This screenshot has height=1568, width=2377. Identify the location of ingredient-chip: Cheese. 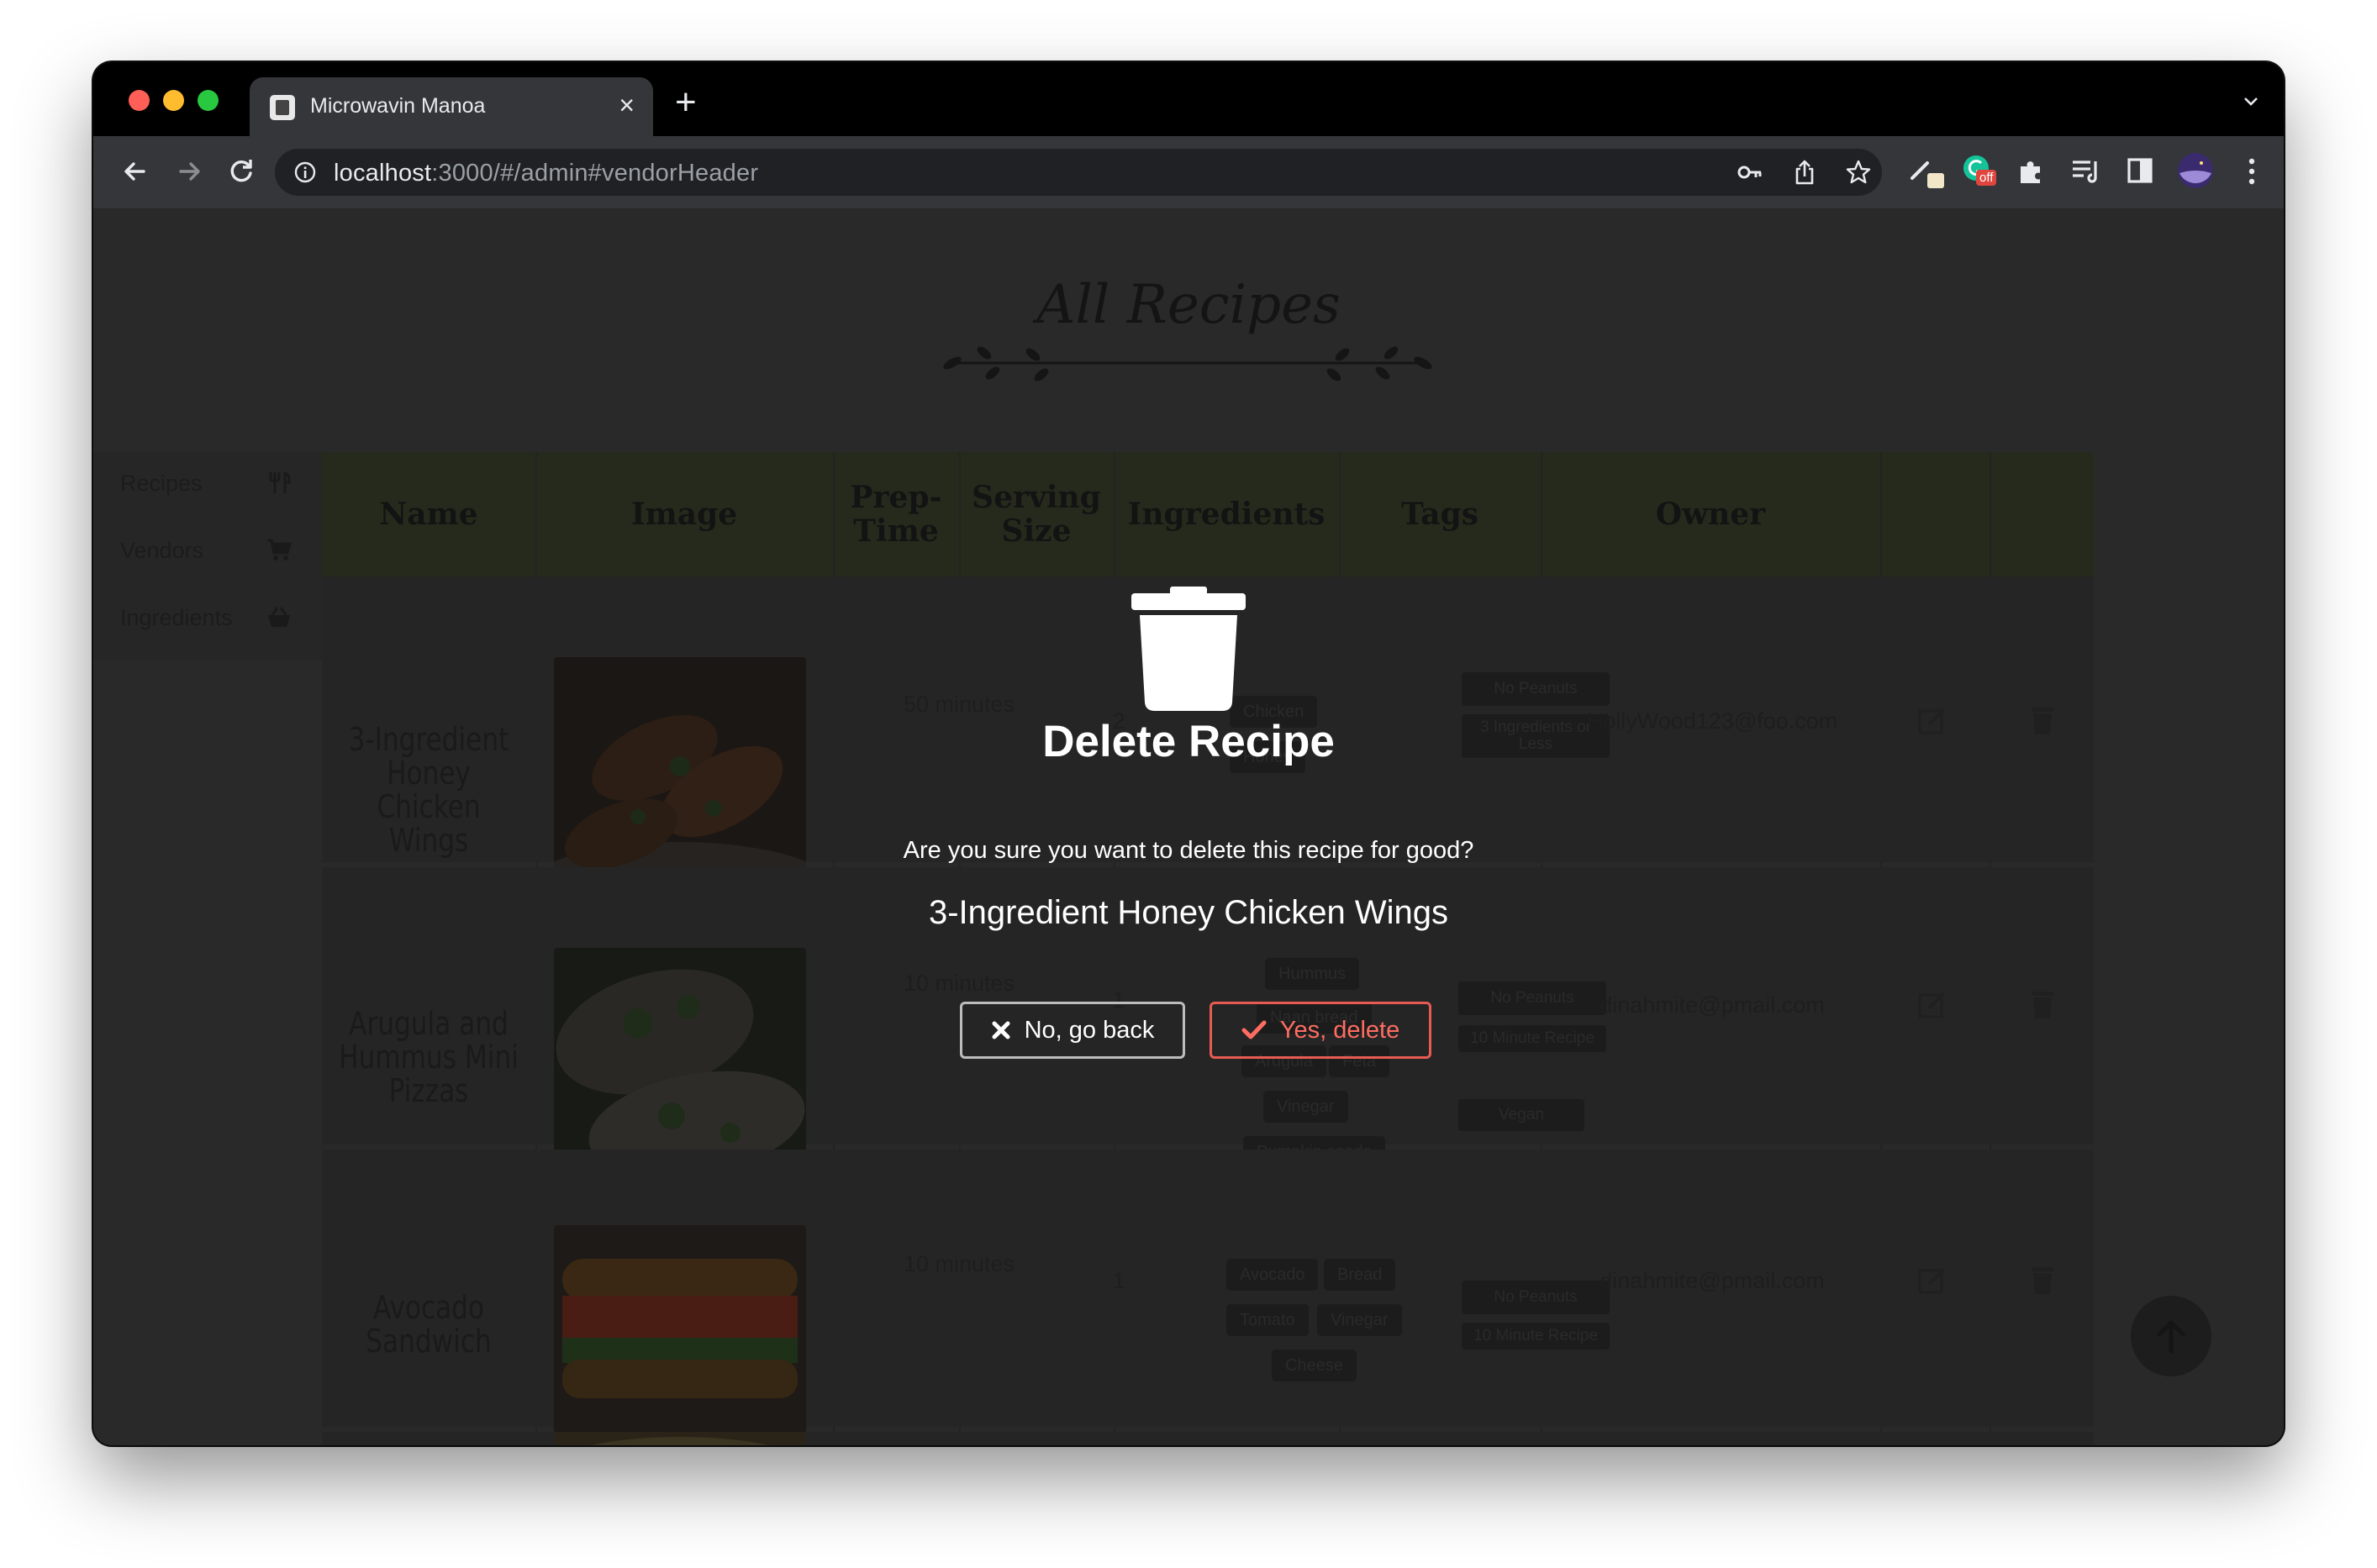
(1315, 1365).